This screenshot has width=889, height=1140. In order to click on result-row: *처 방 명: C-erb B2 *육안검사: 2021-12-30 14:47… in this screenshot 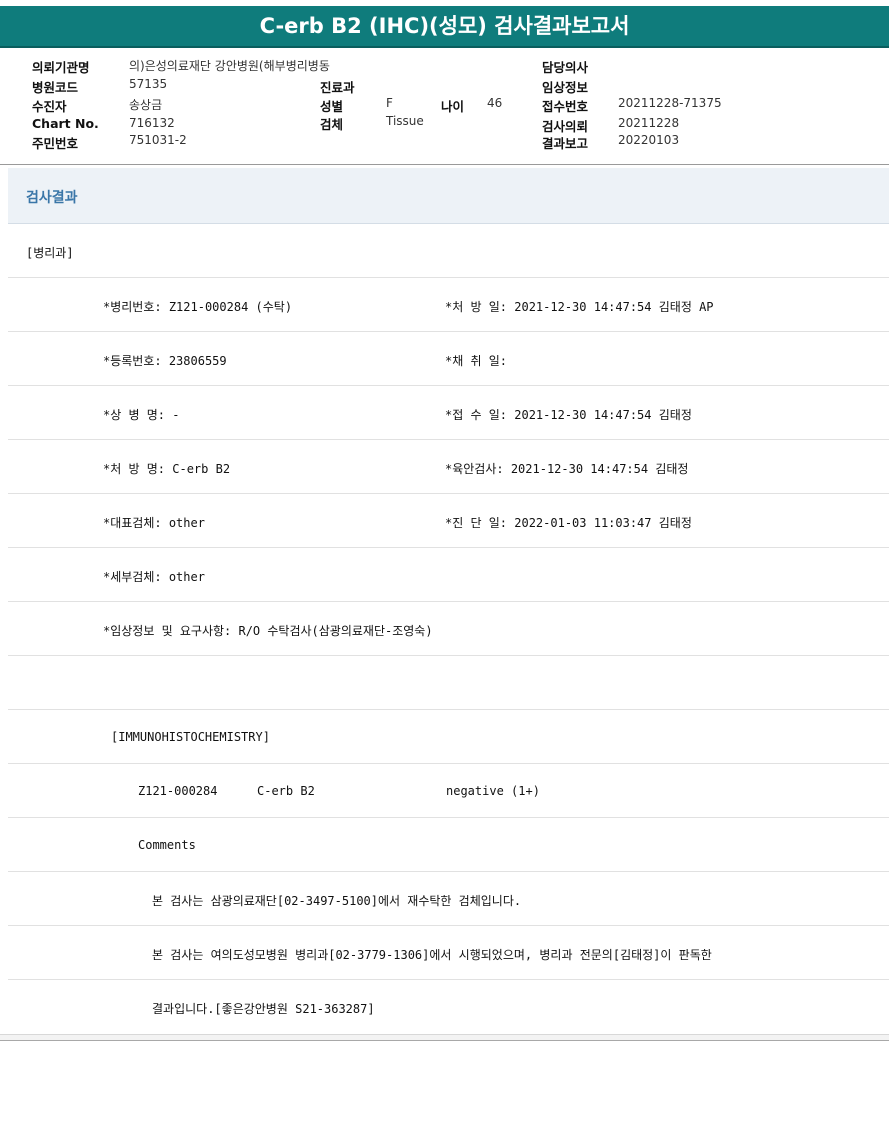, I will do `click(448, 467)`.